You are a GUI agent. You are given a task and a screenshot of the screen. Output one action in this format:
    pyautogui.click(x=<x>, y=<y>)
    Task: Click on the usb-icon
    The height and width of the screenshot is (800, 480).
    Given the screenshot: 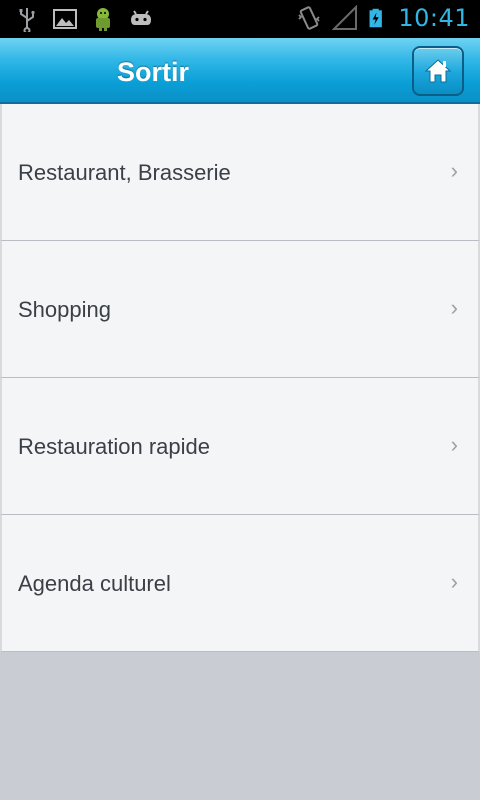 What is the action you would take?
    pyautogui.click(x=27, y=20)
    